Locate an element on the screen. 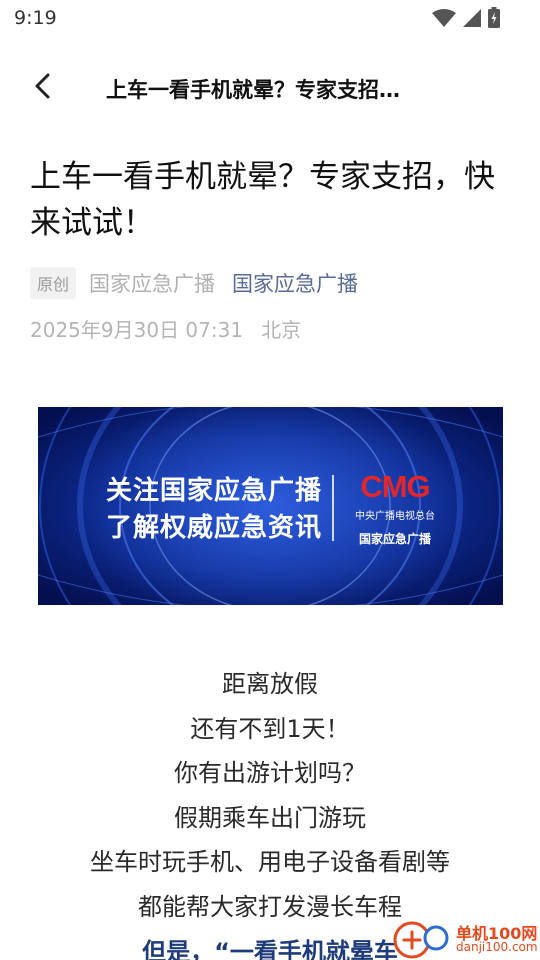  body-line: 还有不到1天！ is located at coordinates (270, 728).